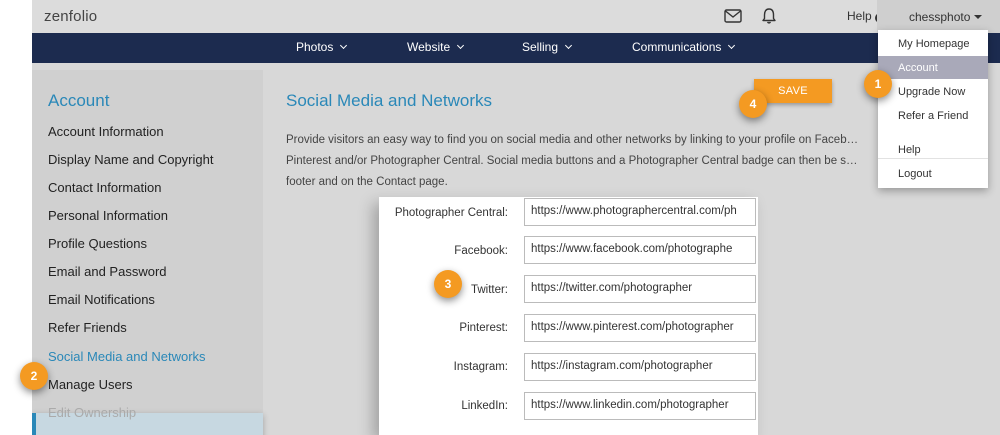 This screenshot has width=1000, height=435. Describe the element at coordinates (92, 412) in the screenshot. I see `sidebar-item-edit-ownership: Edit Ownership` at that location.